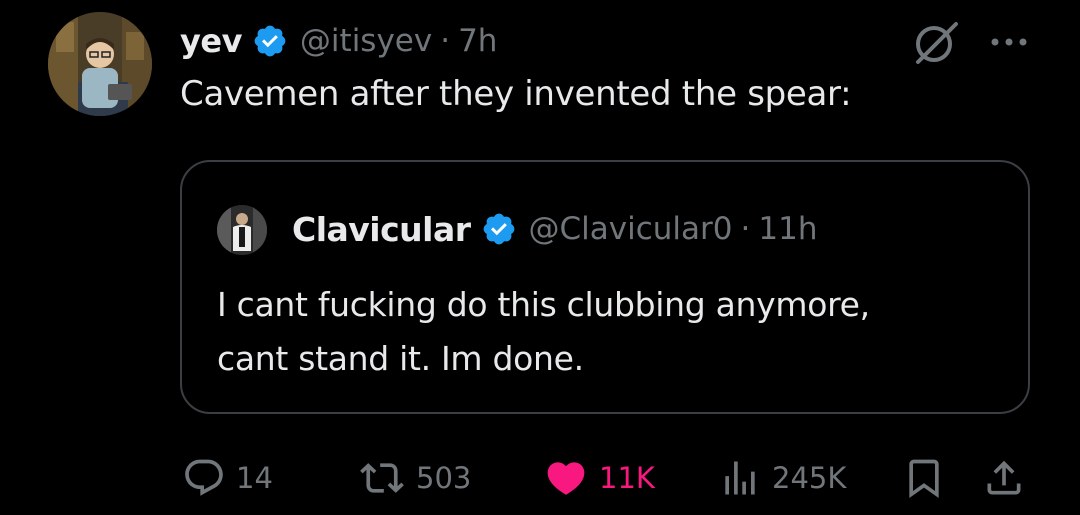 This screenshot has height=515, width=1080. What do you see at coordinates (211, 41) in the screenshot?
I see `author-name: yev` at bounding box center [211, 41].